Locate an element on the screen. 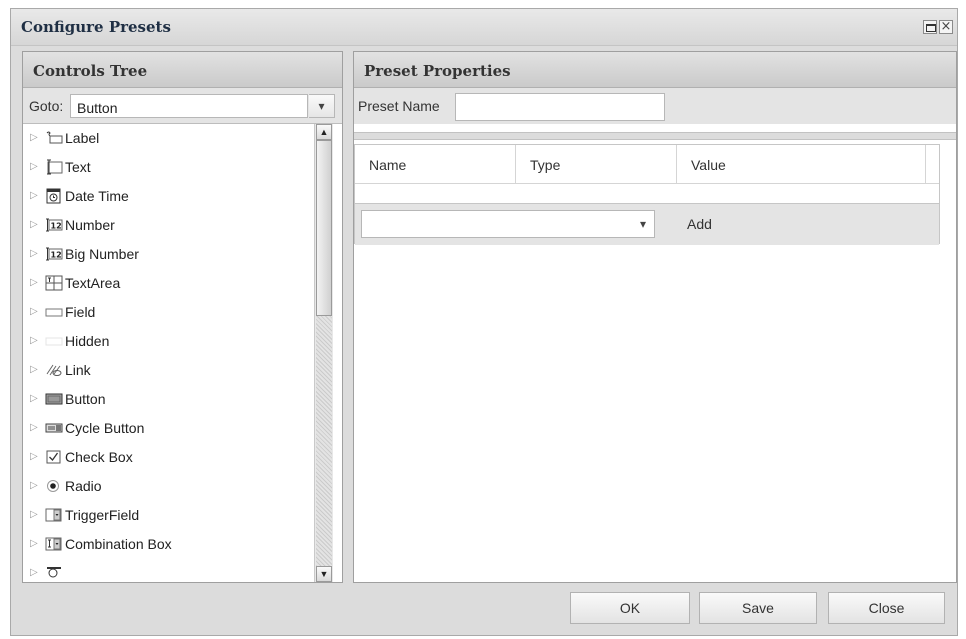  number-icon: 12 is located at coordinates (54, 225).